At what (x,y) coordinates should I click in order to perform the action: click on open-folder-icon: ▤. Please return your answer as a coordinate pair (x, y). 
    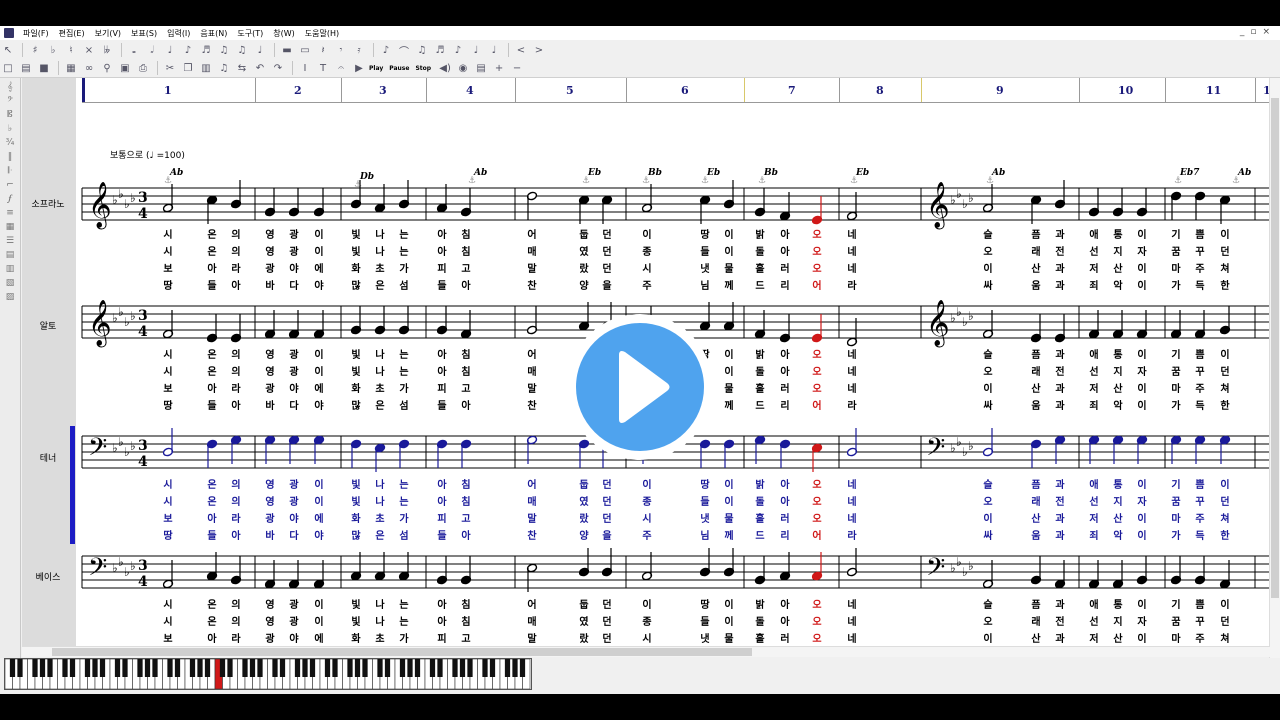
    Looking at the image, I should click on (26, 68).